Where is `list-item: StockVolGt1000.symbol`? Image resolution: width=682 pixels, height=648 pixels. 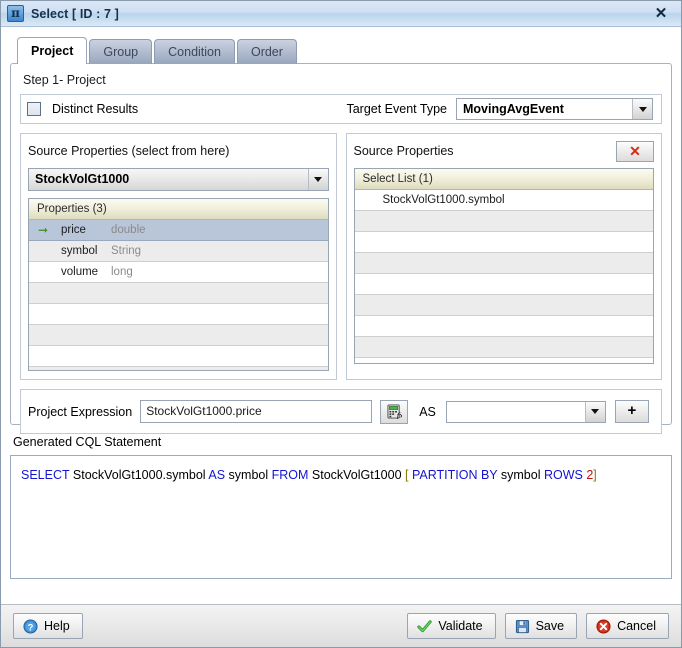
list-item: StockVolGt1000.symbol is located at coordinates (503, 200).